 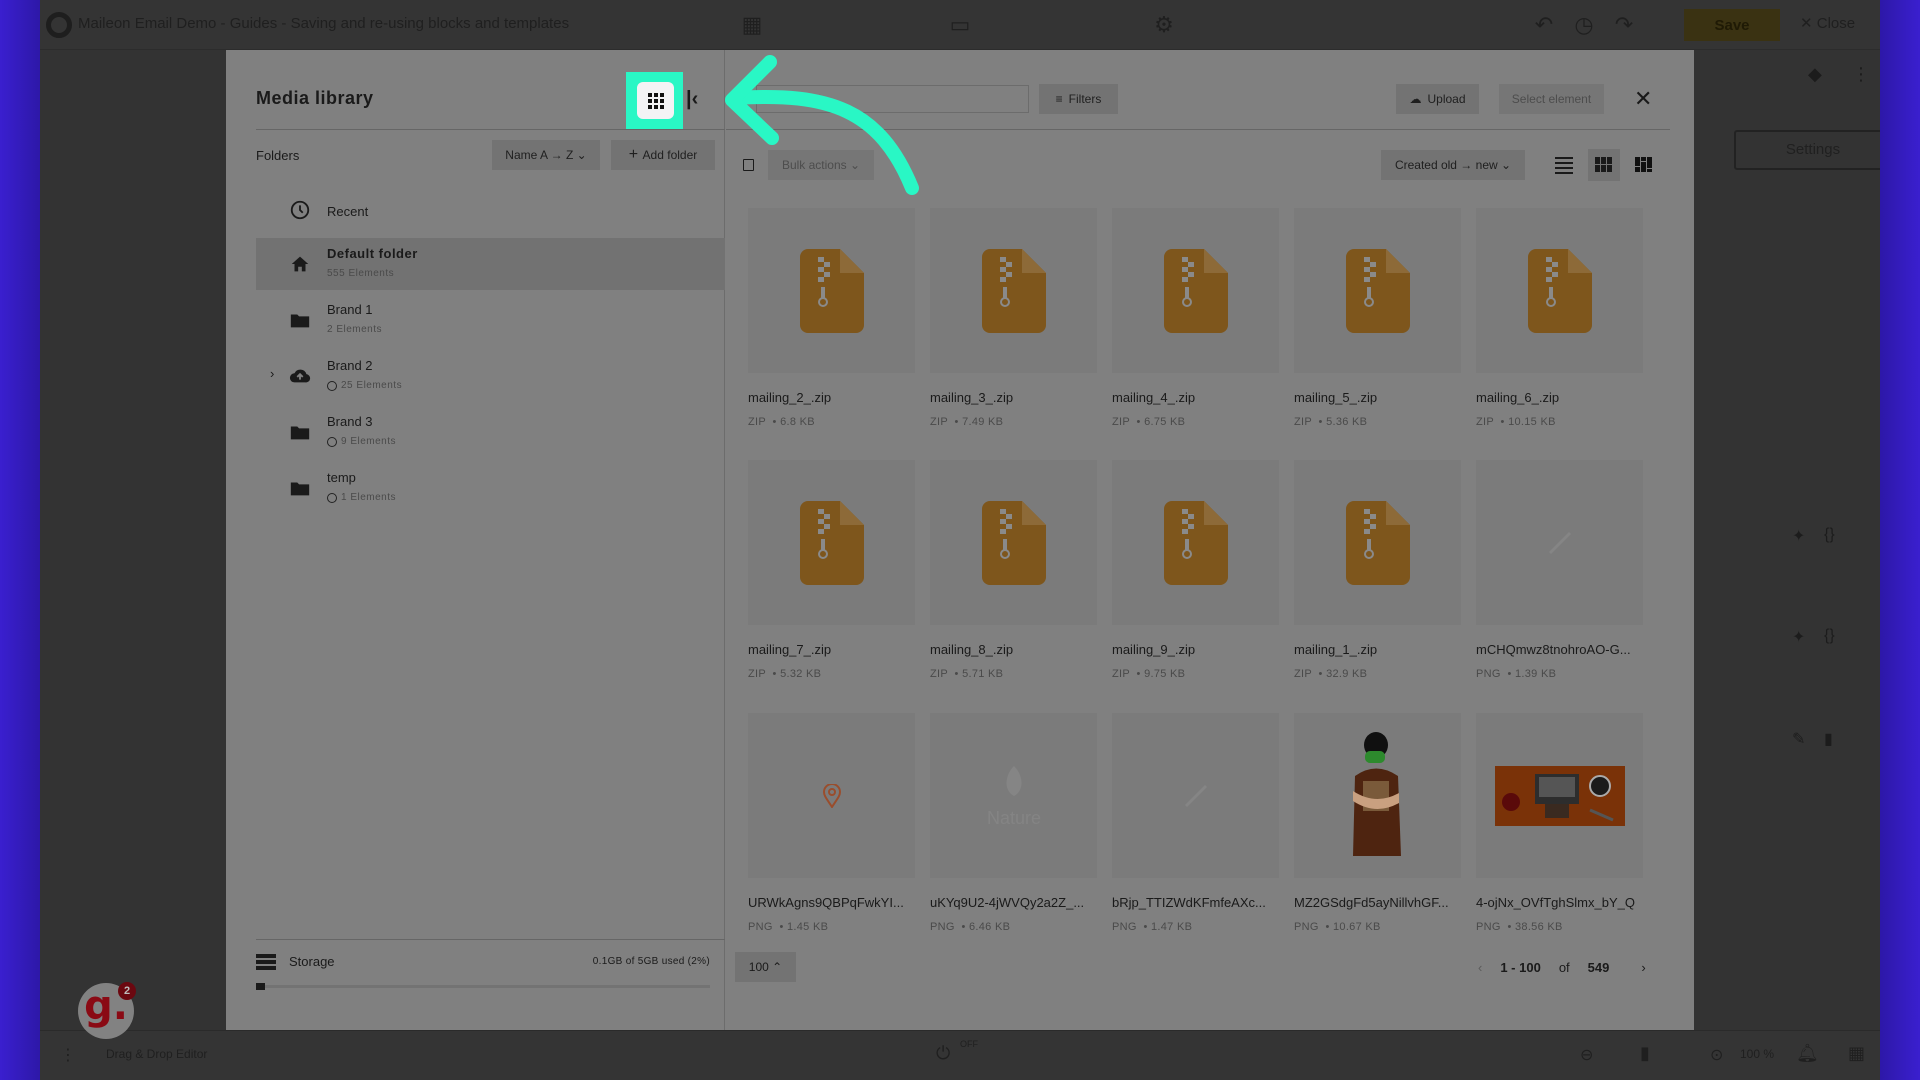 What do you see at coordinates (785, 674) in the screenshot?
I see `file-meta: ZIP • 5.32 KB` at bounding box center [785, 674].